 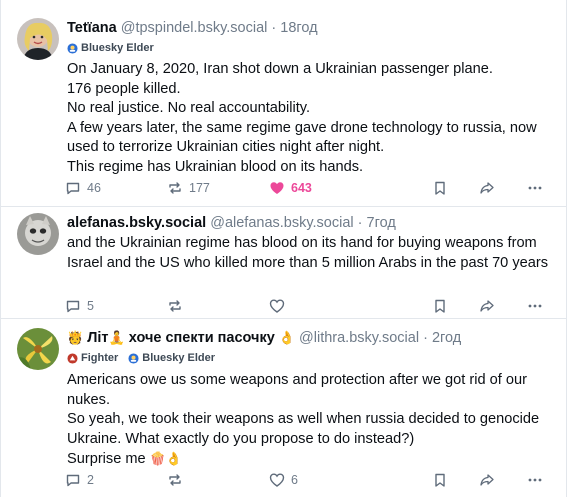 I want to click on post-text-line: No real justice. No real accountability., so click(x=189, y=108).